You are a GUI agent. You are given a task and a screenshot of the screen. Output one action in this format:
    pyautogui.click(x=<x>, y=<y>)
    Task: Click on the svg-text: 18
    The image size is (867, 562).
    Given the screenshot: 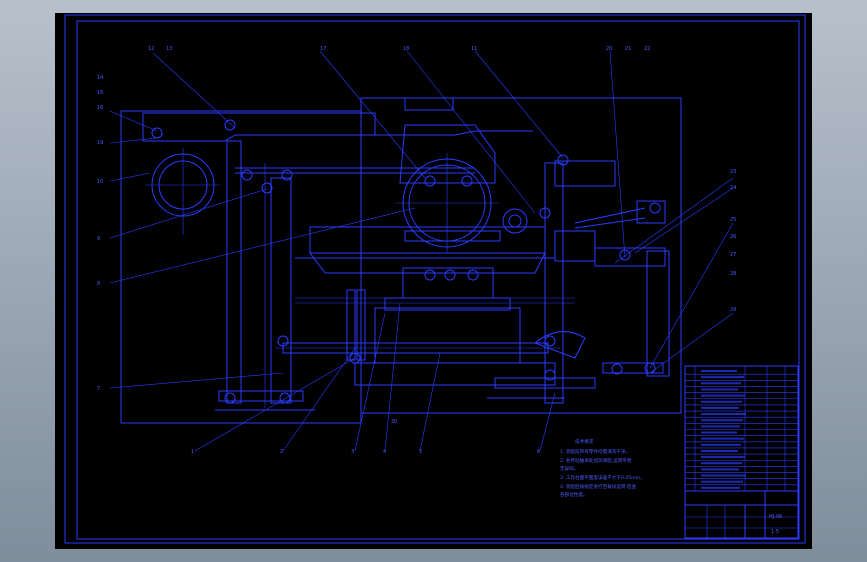 What is the action you would take?
    pyautogui.click(x=406, y=49)
    